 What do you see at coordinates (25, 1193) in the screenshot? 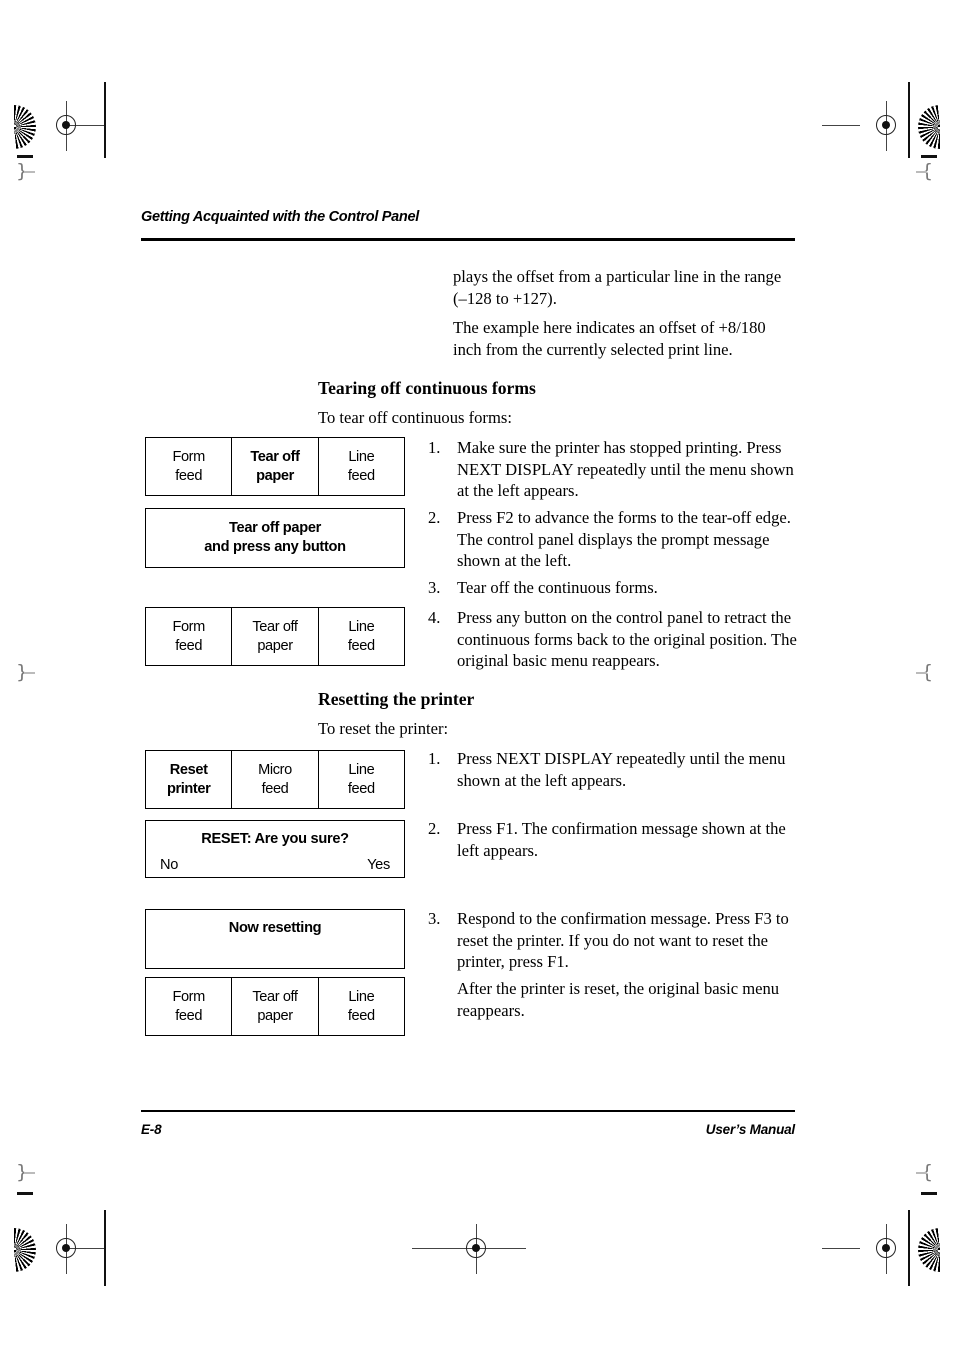
I see `trim-dash-bottom-left` at bounding box center [25, 1193].